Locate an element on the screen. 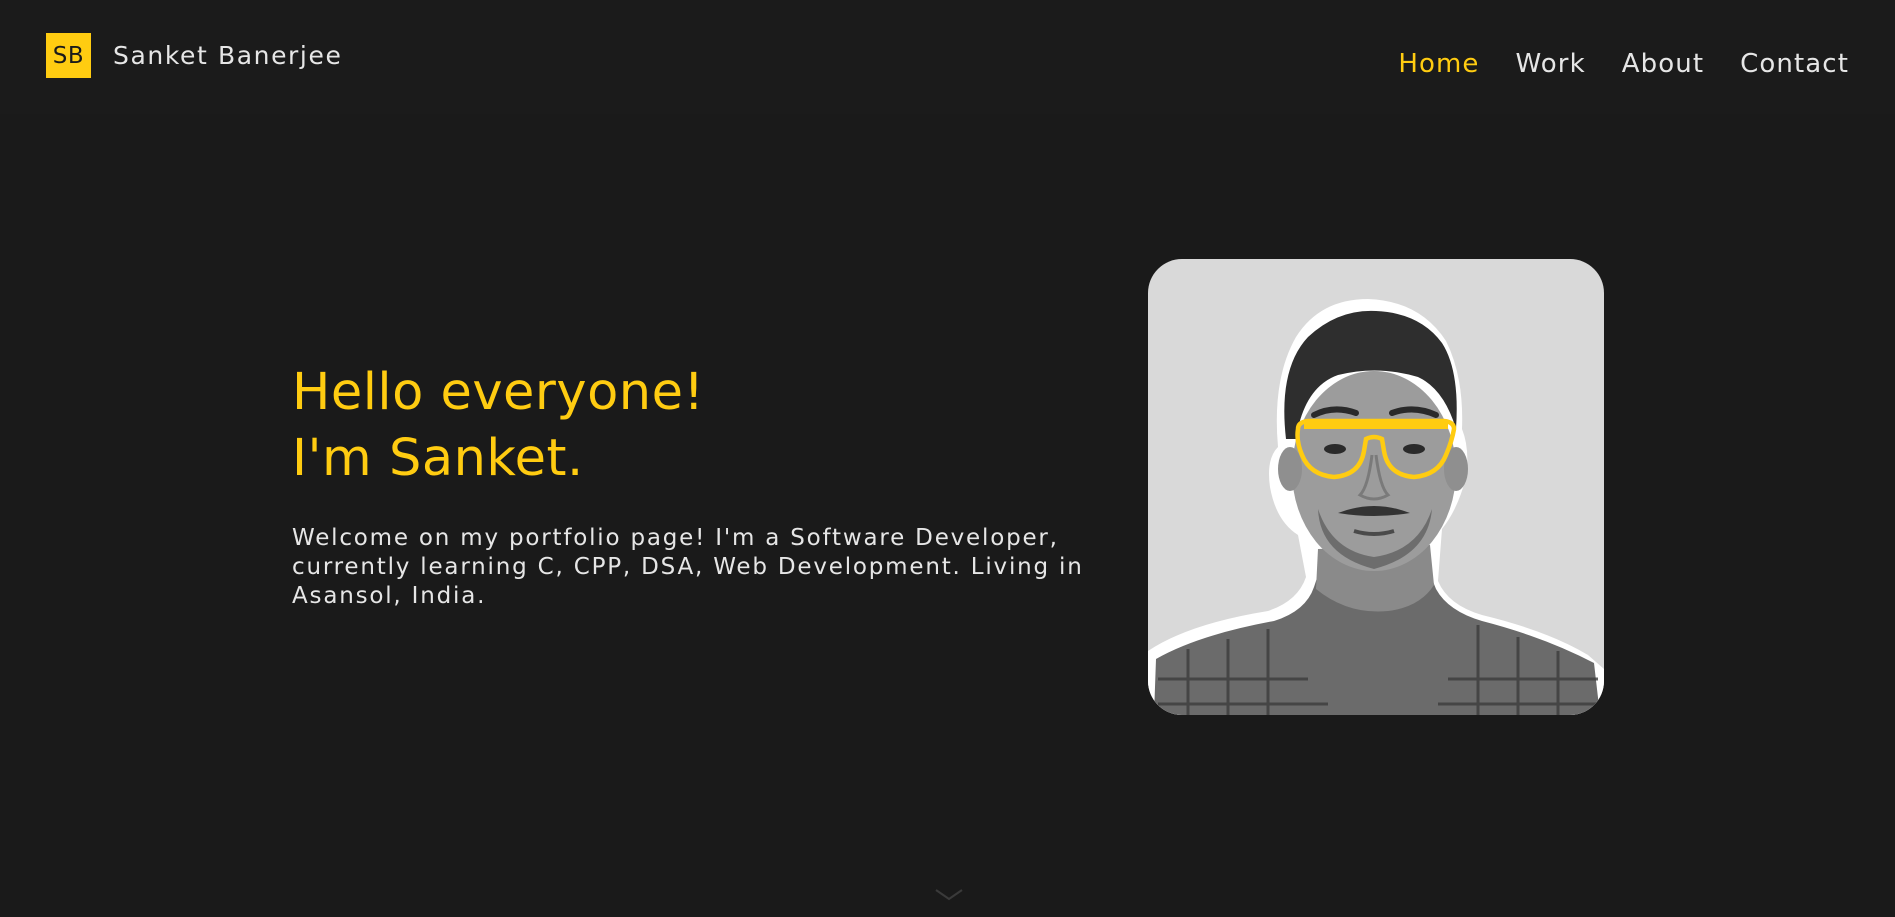 The height and width of the screenshot is (917, 1895). nav-links: Home Work About Contact is located at coordinates (1623, 64).